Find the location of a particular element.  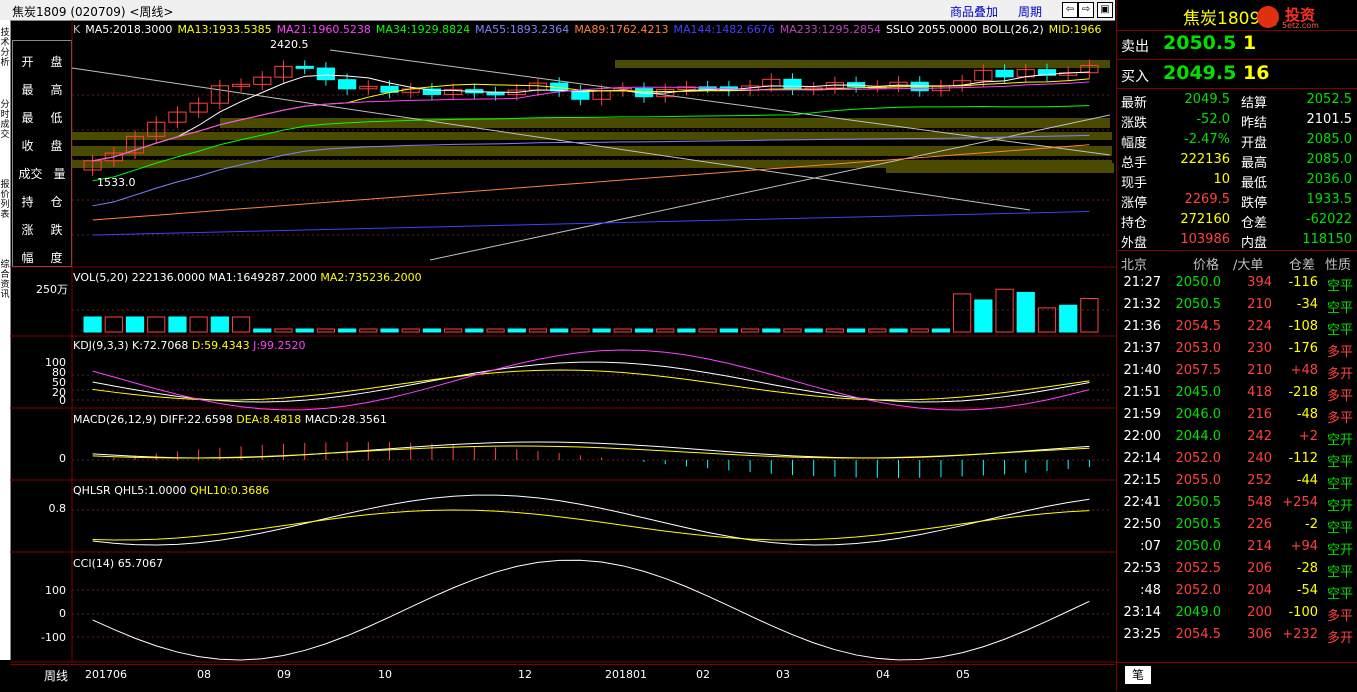

x-axis-bar: 周线 201706 08 09 10 12 201801 02 03 04 05 is located at coordinates (562, 678).